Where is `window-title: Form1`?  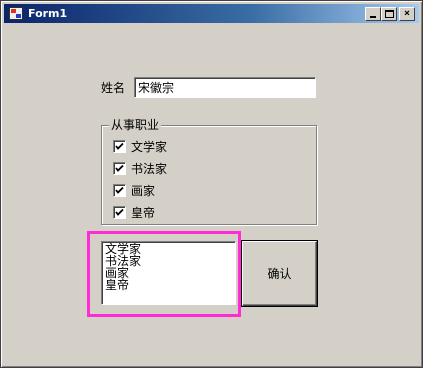 window-title: Form1 is located at coordinates (48, 13).